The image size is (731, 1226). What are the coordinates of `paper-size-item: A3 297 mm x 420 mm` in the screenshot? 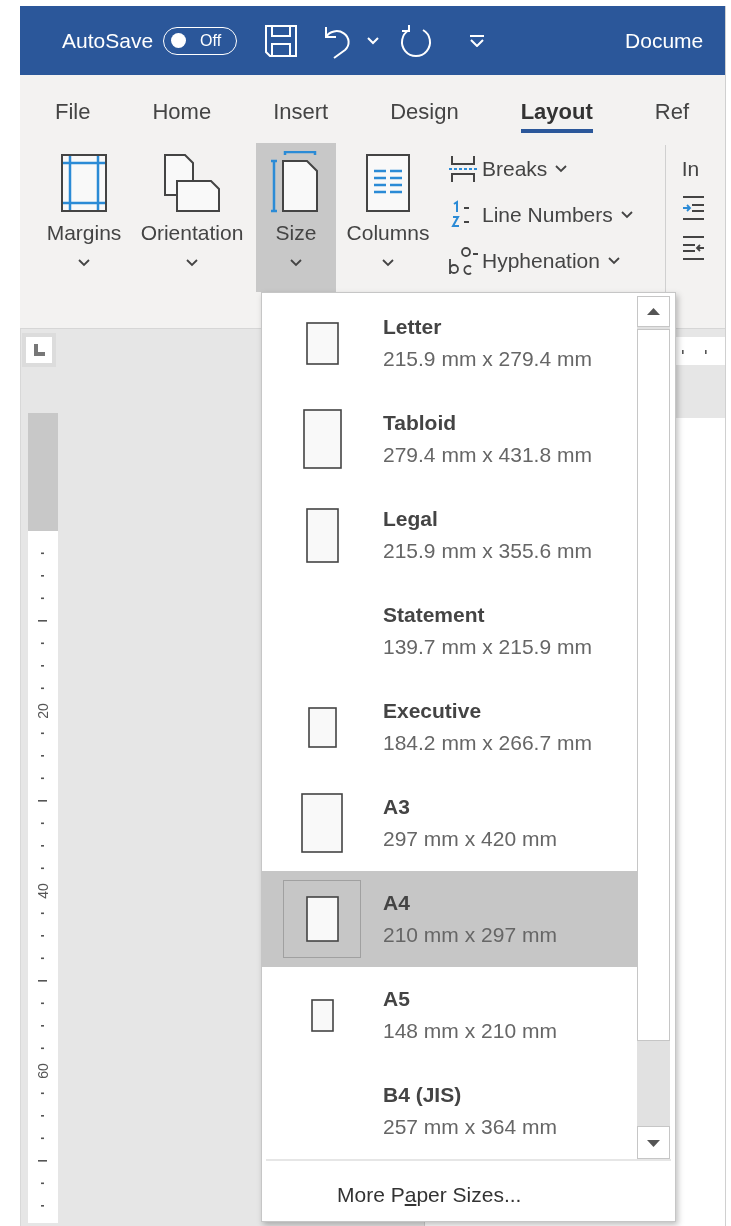 It's located at (449, 823).